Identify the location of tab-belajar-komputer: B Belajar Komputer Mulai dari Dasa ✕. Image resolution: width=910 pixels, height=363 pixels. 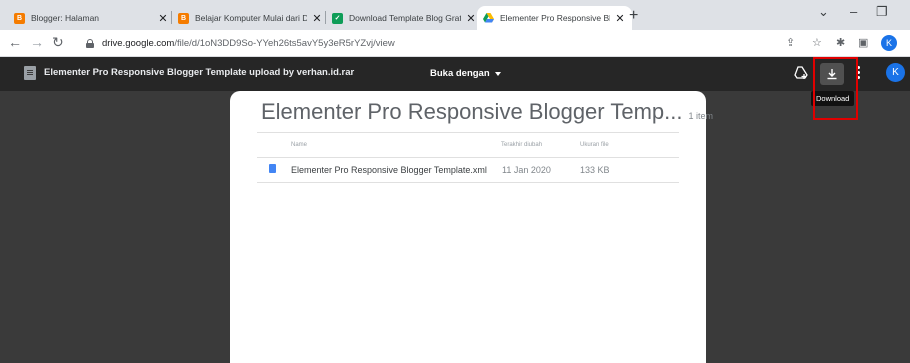
(250, 18).